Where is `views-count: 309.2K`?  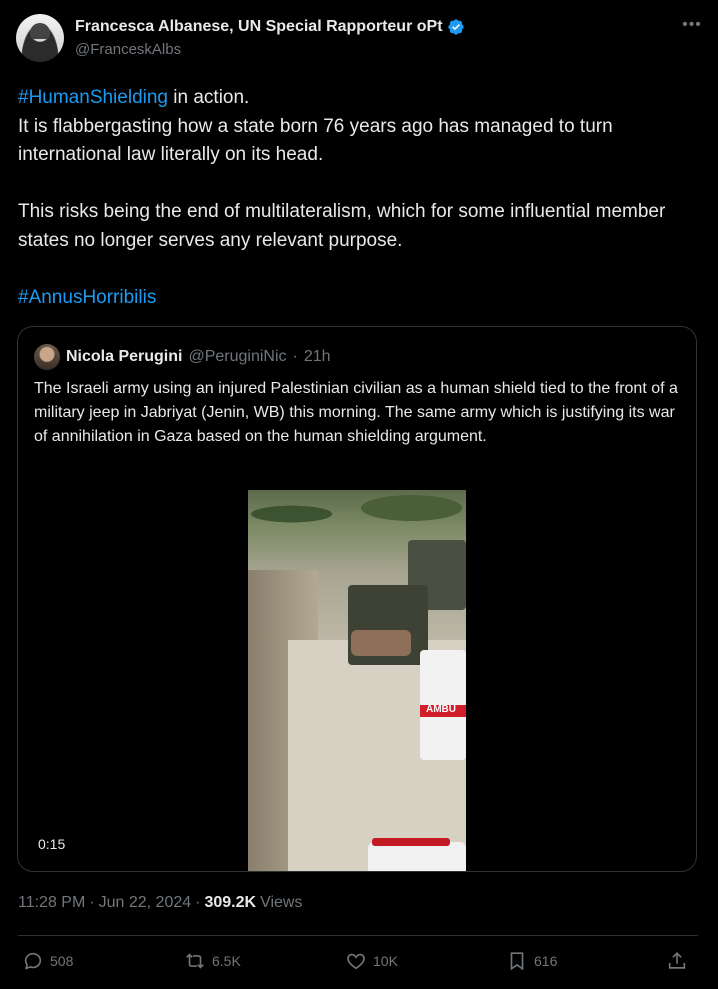 views-count: 309.2K is located at coordinates (230, 902).